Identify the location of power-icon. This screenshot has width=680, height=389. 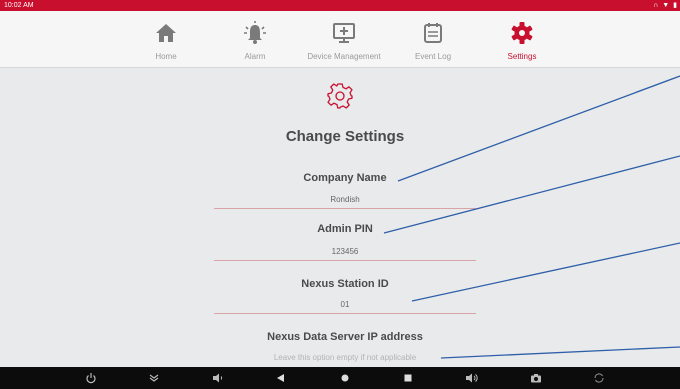
(91, 378).